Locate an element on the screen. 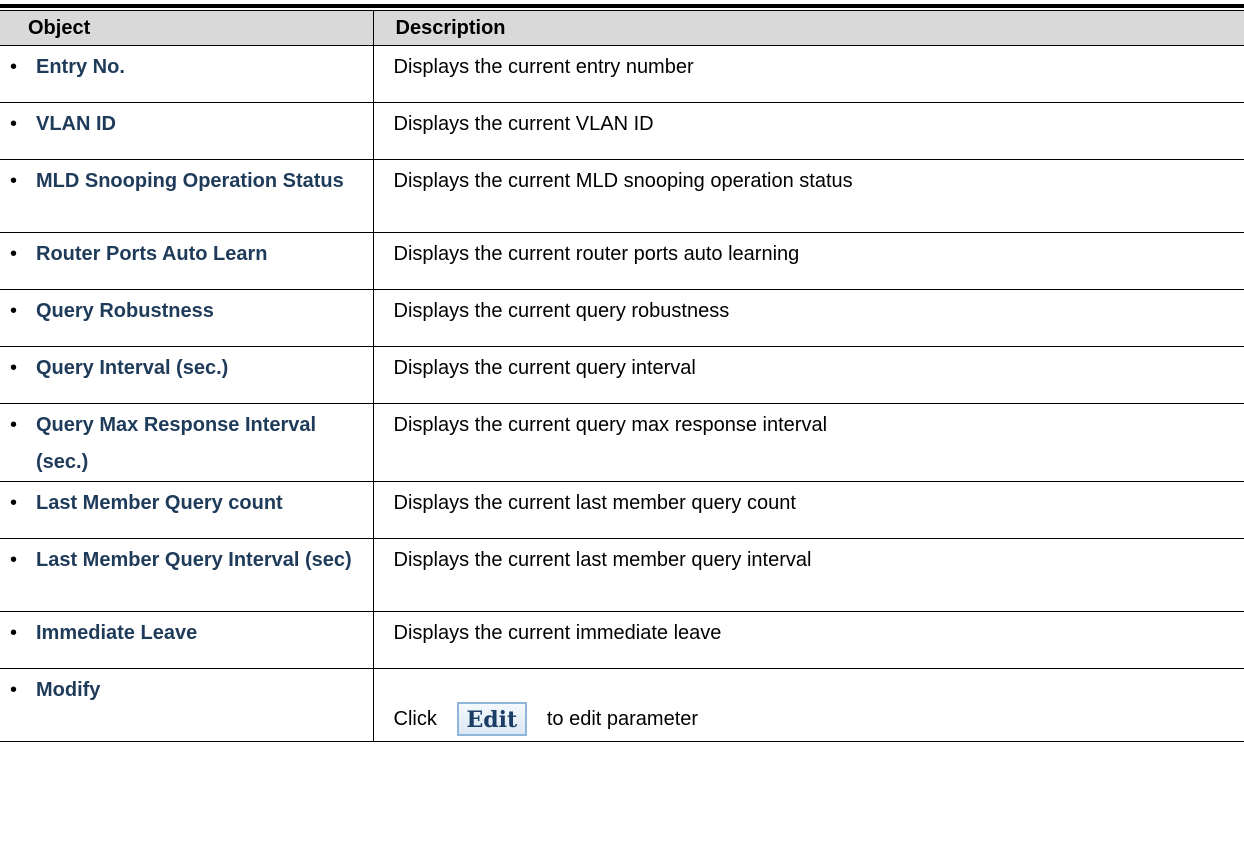 The image size is (1244, 861). object-label: Modify is located at coordinates (68, 690).